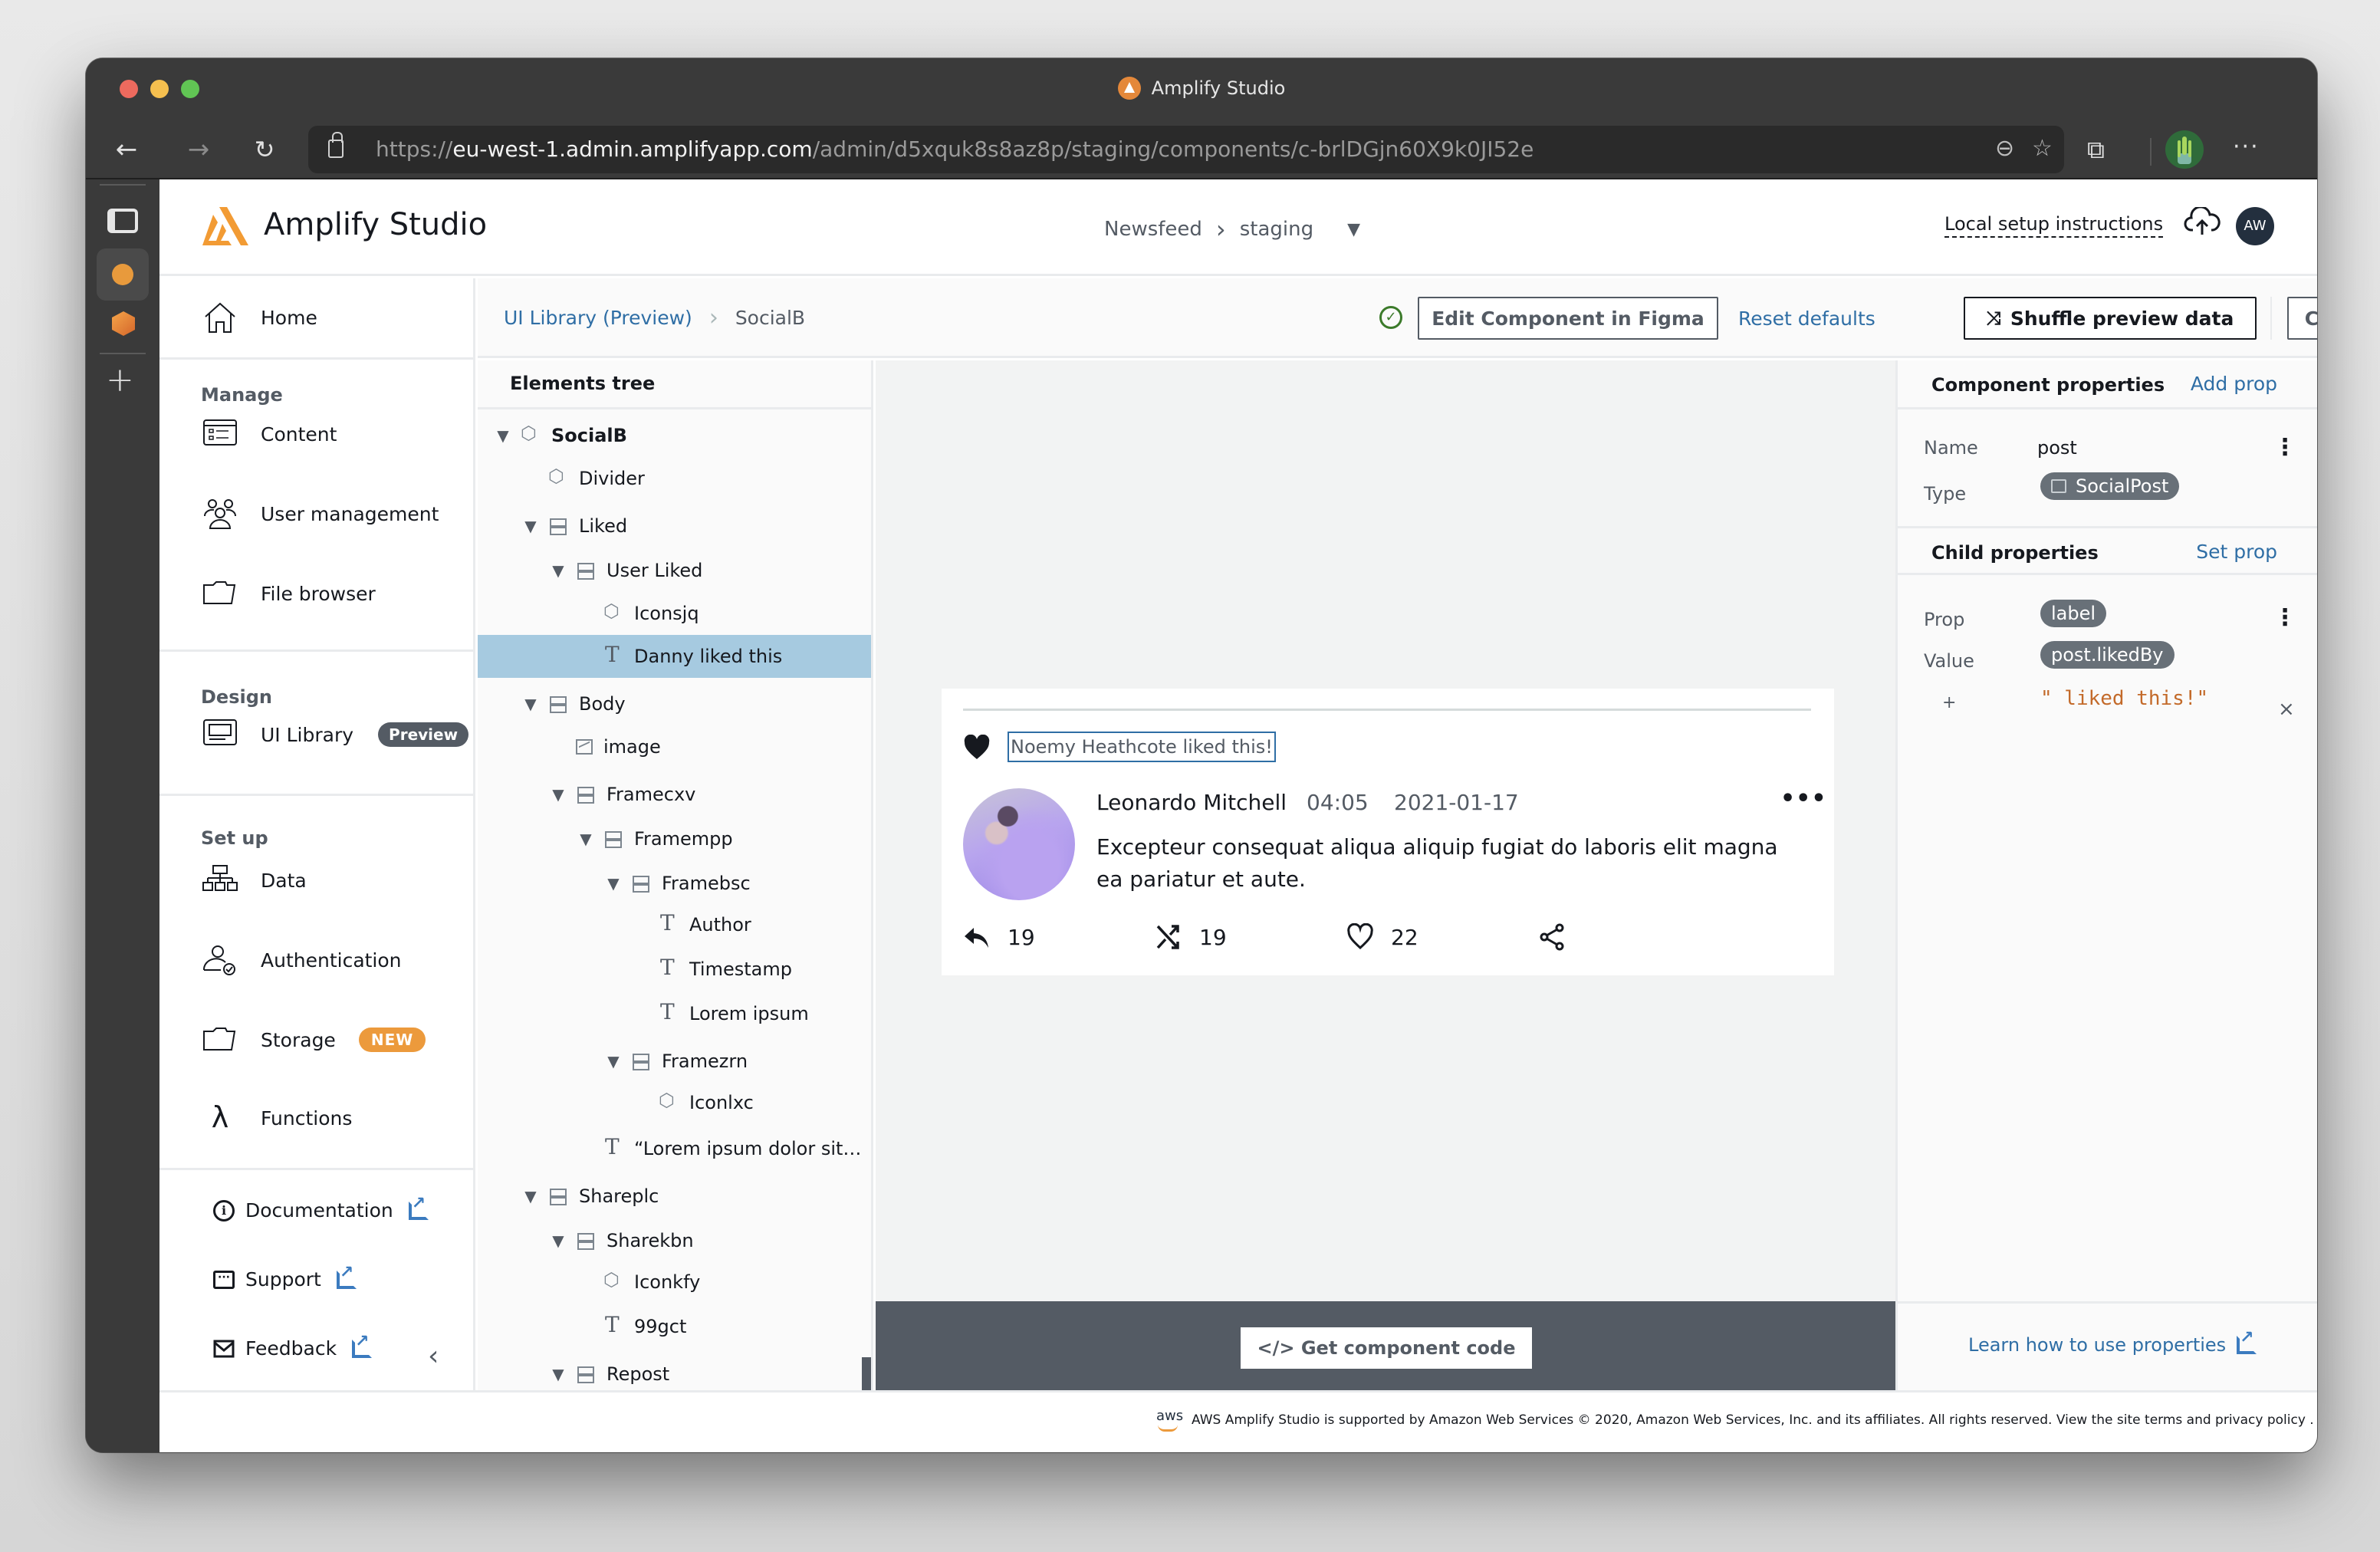 This screenshot has height=1552, width=2380. I want to click on local-setup-link: Local setup instructions, so click(2054, 225).